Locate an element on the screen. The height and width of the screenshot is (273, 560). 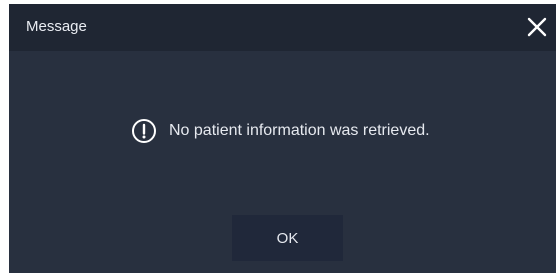
close-button is located at coordinates (537, 27).